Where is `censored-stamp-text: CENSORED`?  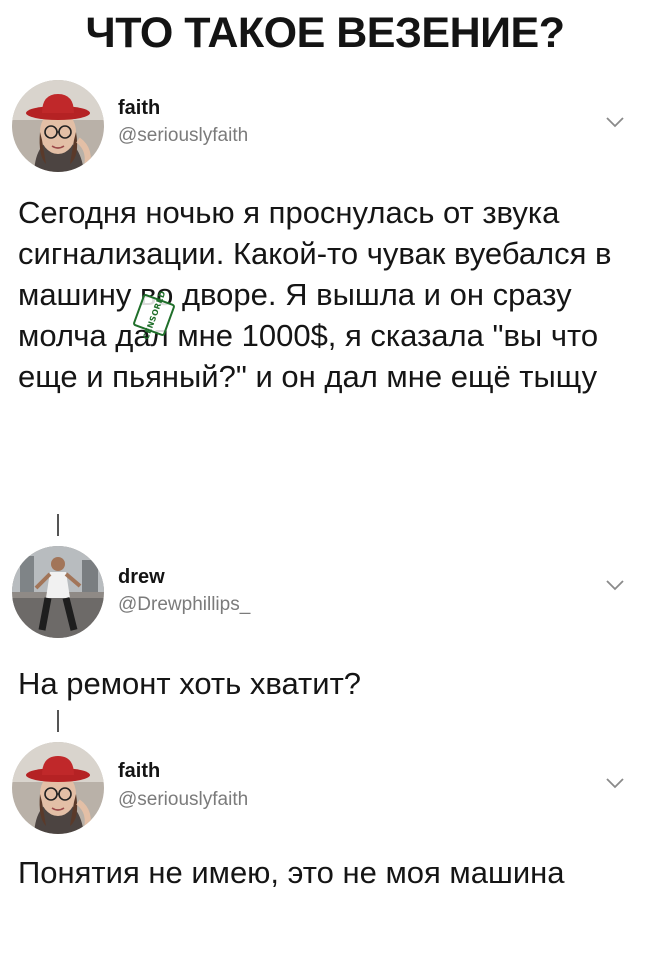 censored-stamp-text: CENSORED is located at coordinates (154, 315).